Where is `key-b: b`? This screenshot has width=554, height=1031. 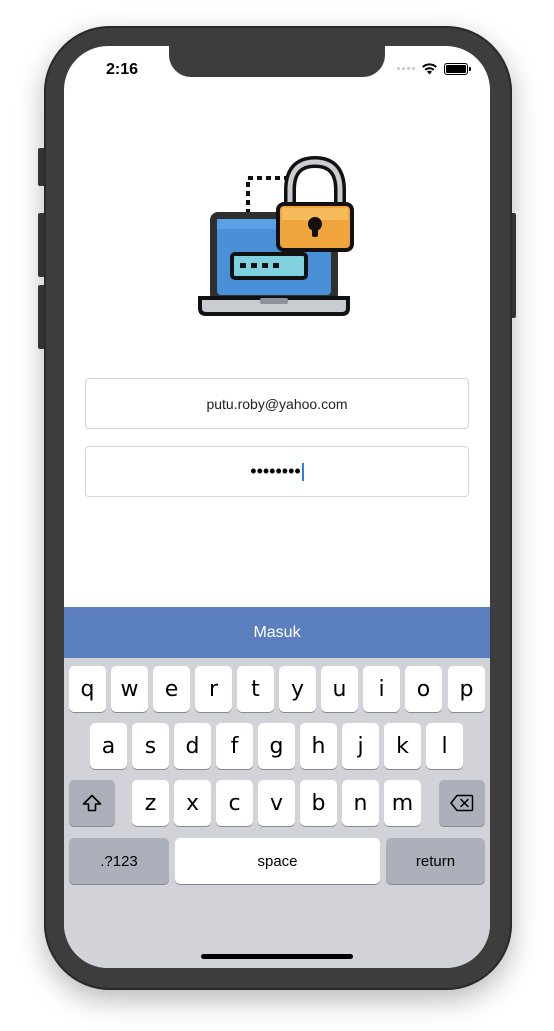 key-b: b is located at coordinates (318, 803).